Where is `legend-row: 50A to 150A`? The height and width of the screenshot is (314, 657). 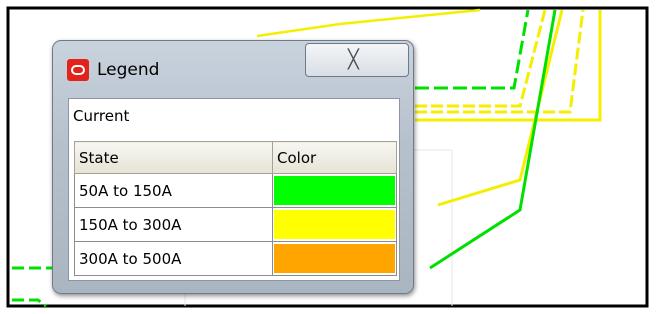 legend-row: 50A to 150A is located at coordinates (235, 190).